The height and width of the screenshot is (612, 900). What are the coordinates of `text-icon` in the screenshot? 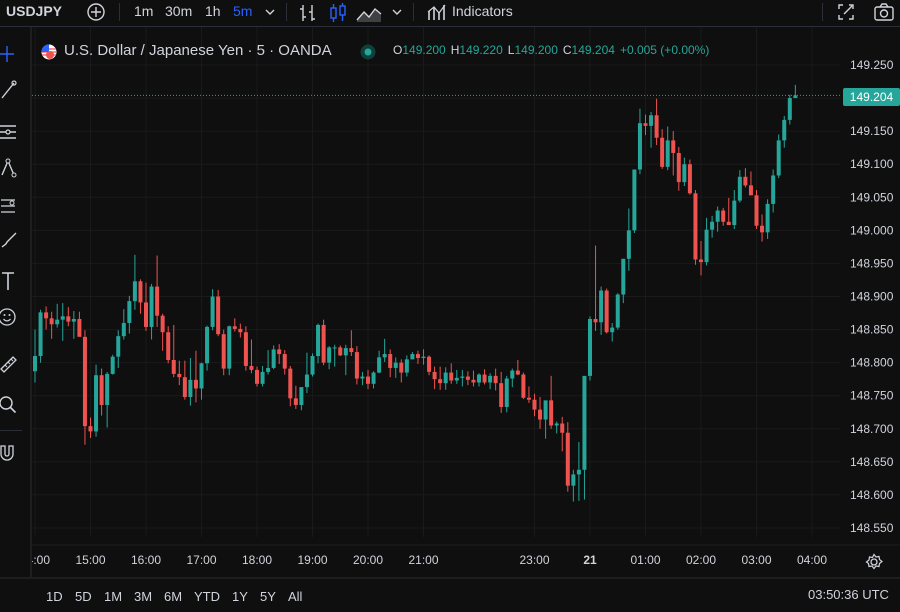 It's located at (10, 281).